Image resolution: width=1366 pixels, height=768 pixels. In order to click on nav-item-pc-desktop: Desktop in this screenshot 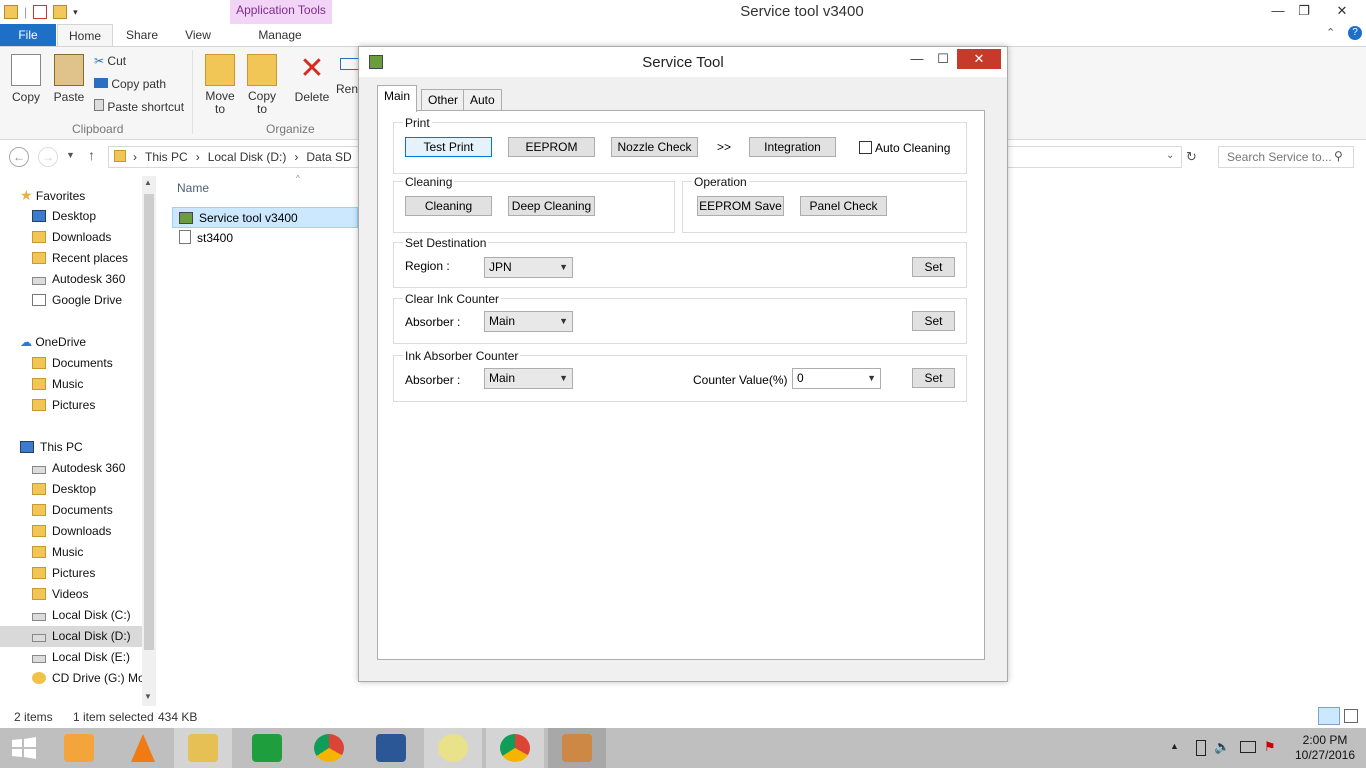, I will do `click(64, 489)`.